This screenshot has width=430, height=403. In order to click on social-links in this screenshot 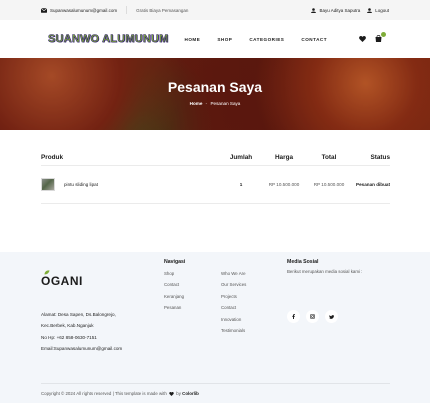, I will do `click(312, 316)`.